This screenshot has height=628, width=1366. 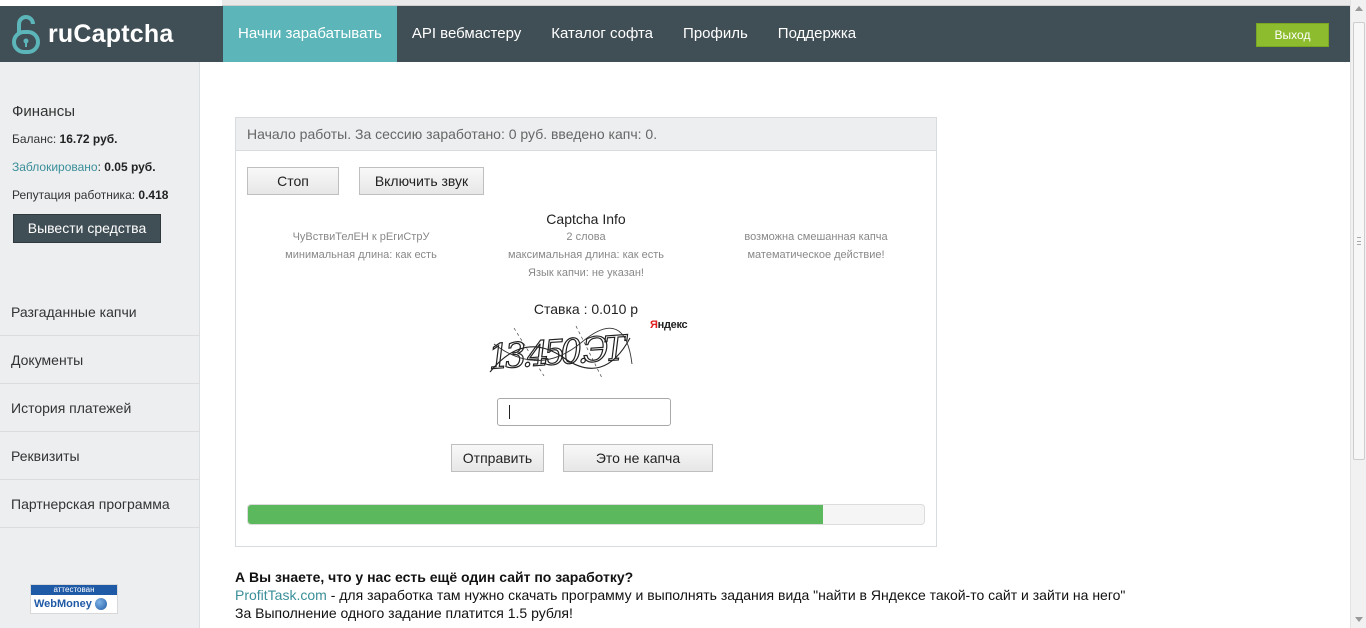 What do you see at coordinates (100, 504) in the screenshot?
I see `sidebar-item-partner-program: Партнерская программа` at bounding box center [100, 504].